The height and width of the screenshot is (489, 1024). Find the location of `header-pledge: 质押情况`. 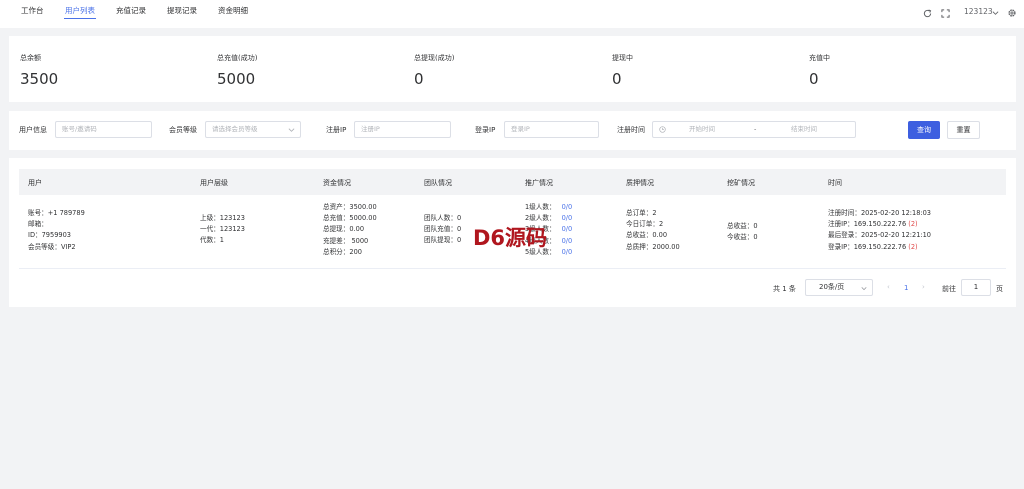

header-pledge: 质押情况 is located at coordinates (640, 183).